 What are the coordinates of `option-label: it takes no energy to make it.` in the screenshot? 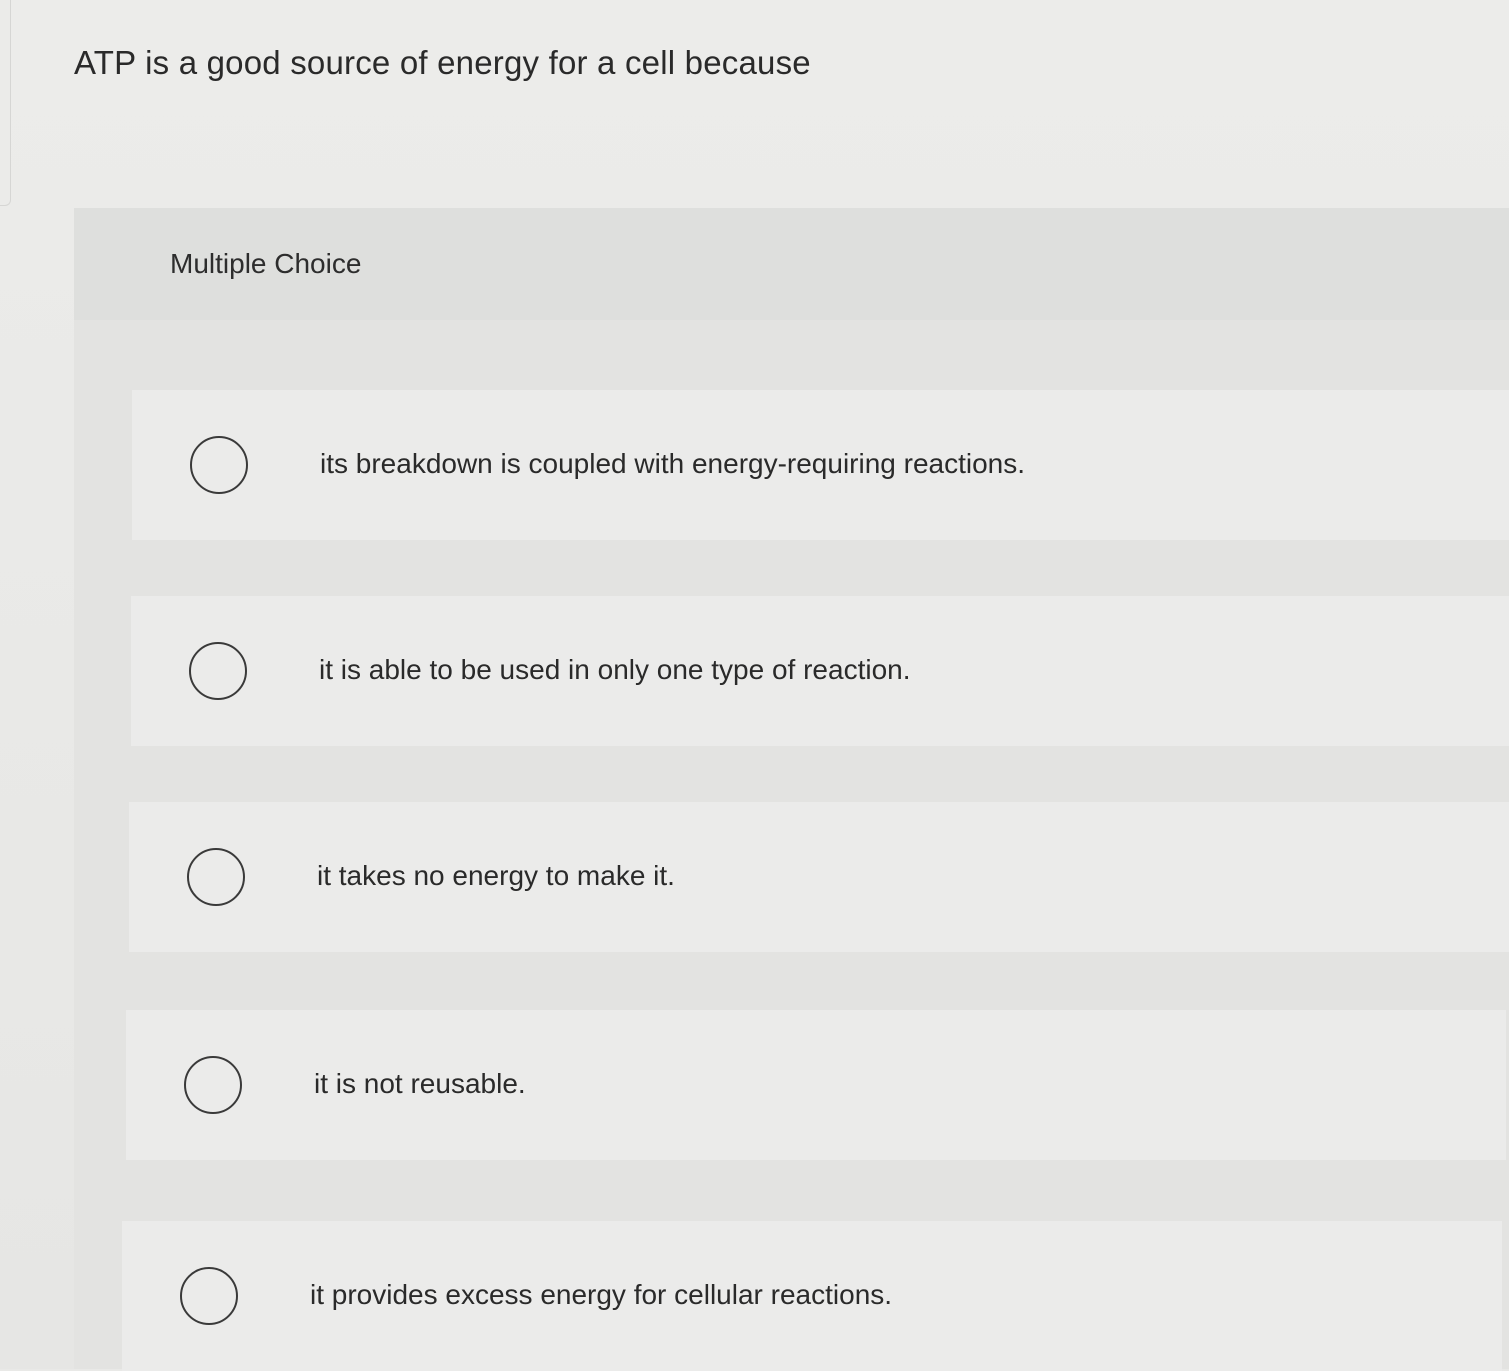 It's located at (496, 875).